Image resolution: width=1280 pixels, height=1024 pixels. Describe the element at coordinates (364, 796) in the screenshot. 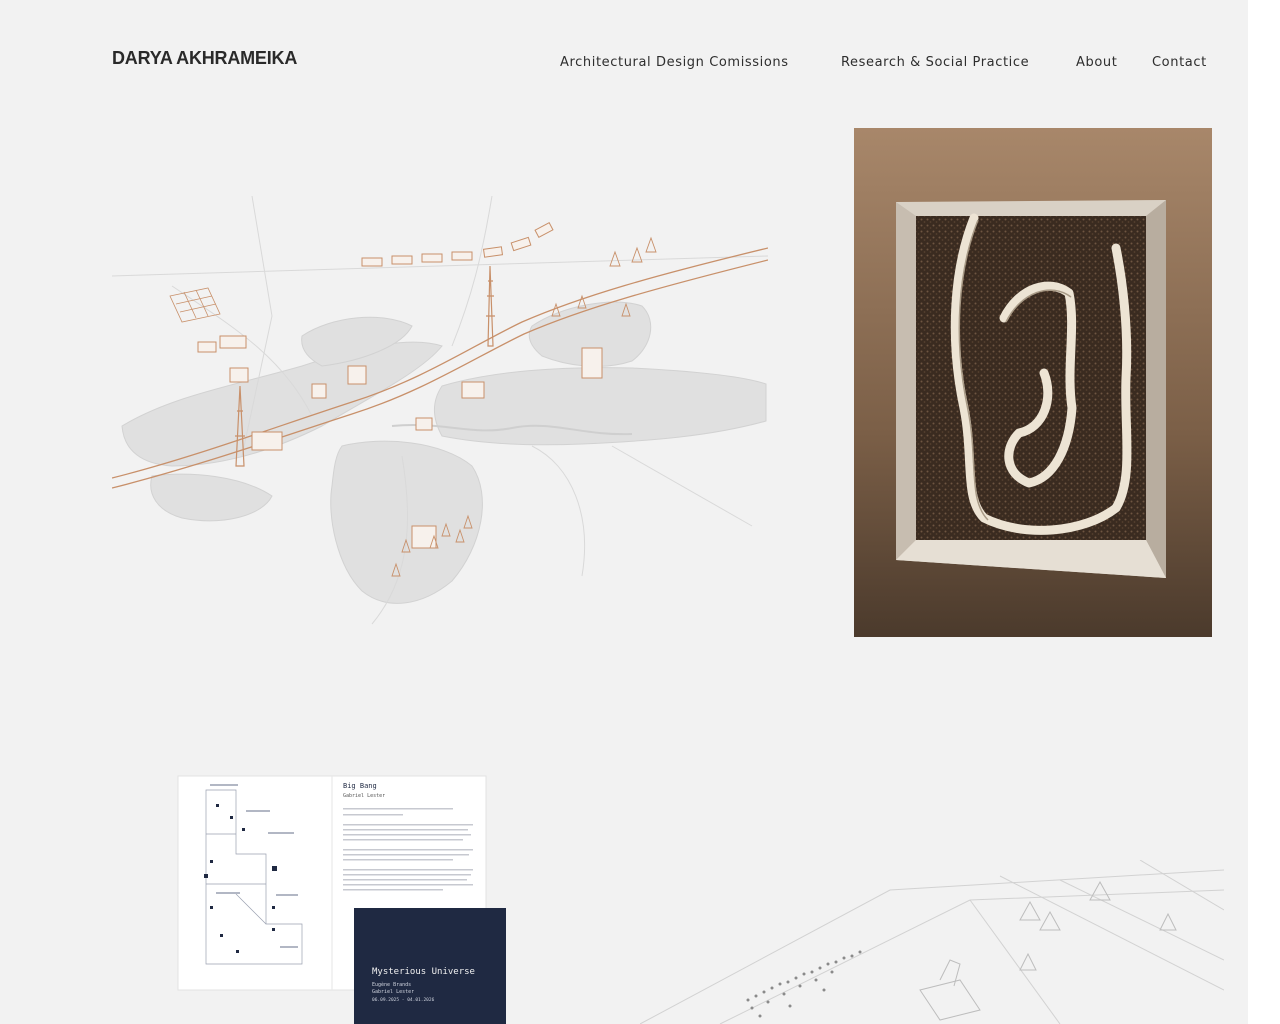

I see `booklet-page-author: Gabriel Lester` at that location.